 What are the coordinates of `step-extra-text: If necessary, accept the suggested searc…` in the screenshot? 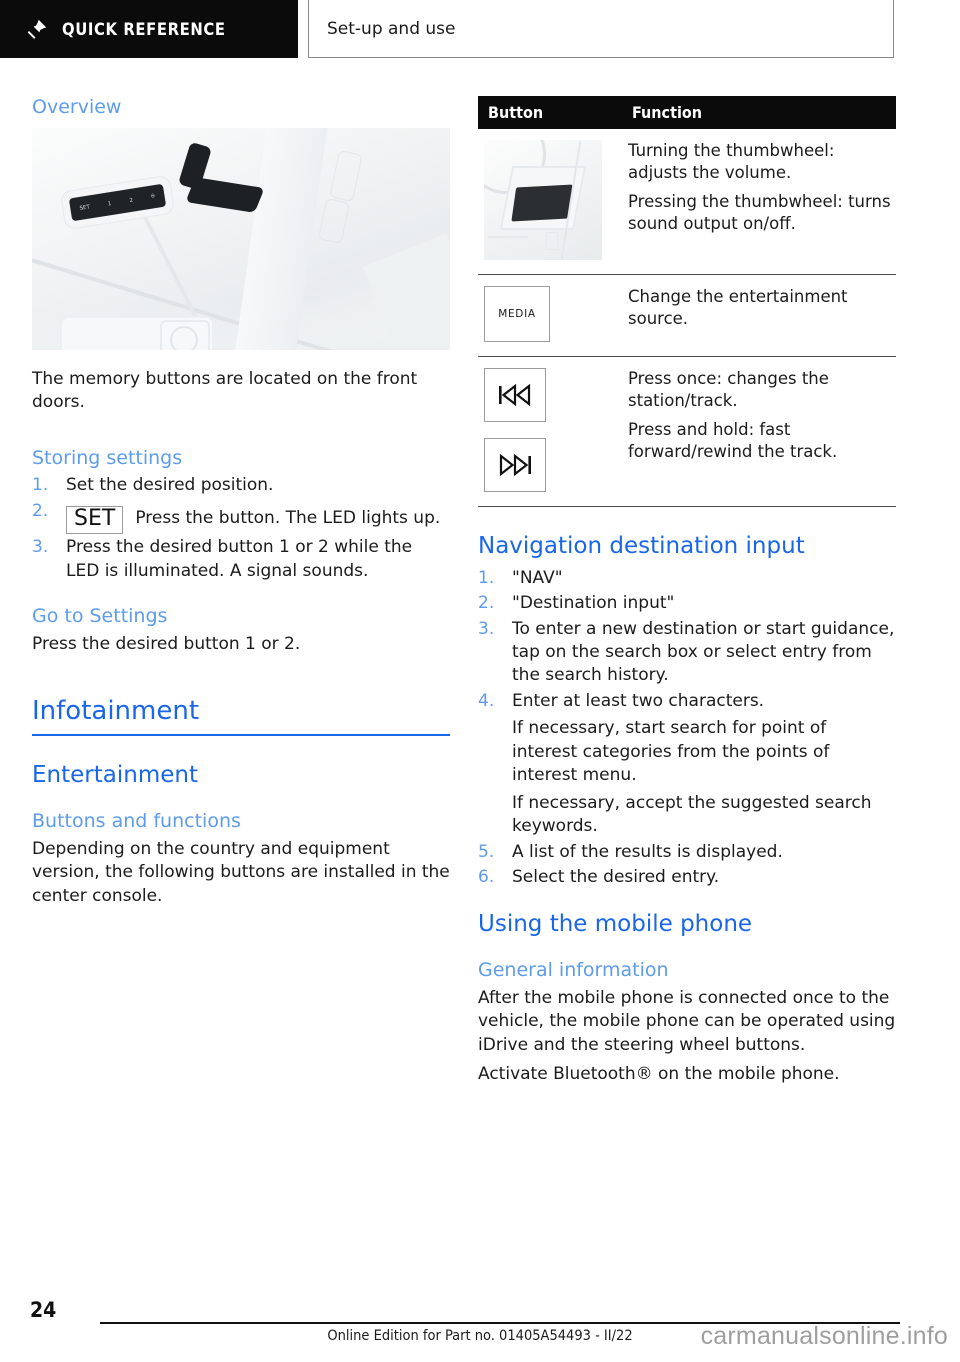 It's located at (692, 814).